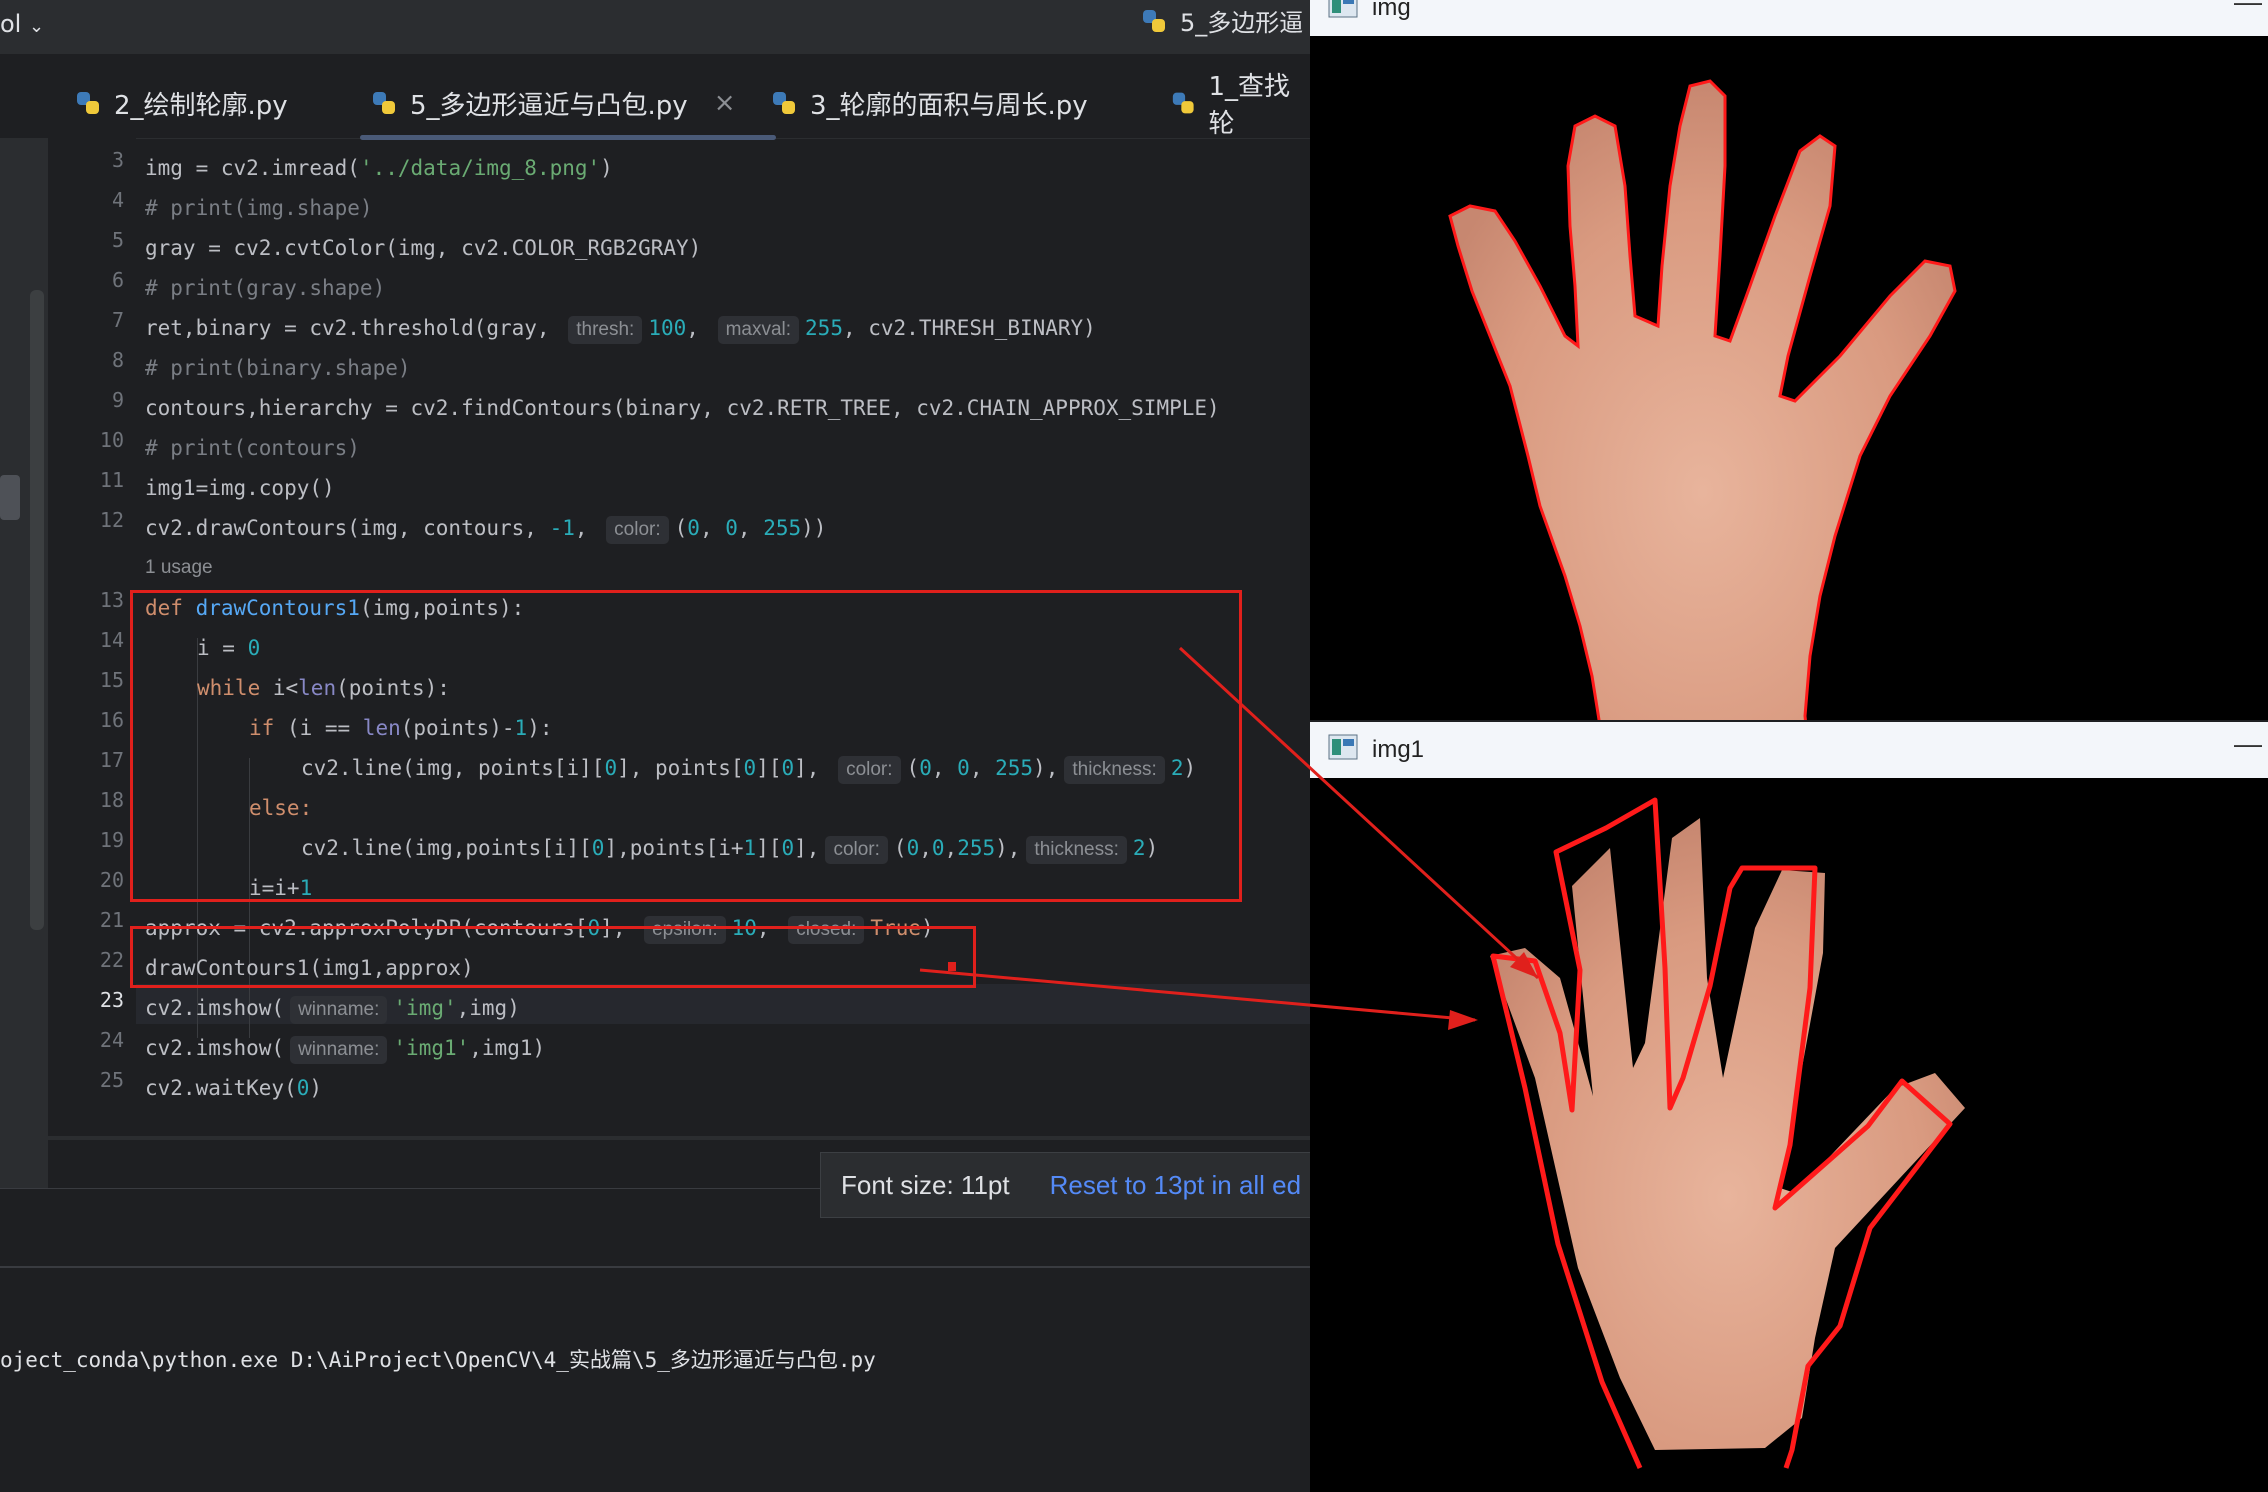  Describe the element at coordinates (111, 520) in the screenshot. I see `line-number: 12` at that location.